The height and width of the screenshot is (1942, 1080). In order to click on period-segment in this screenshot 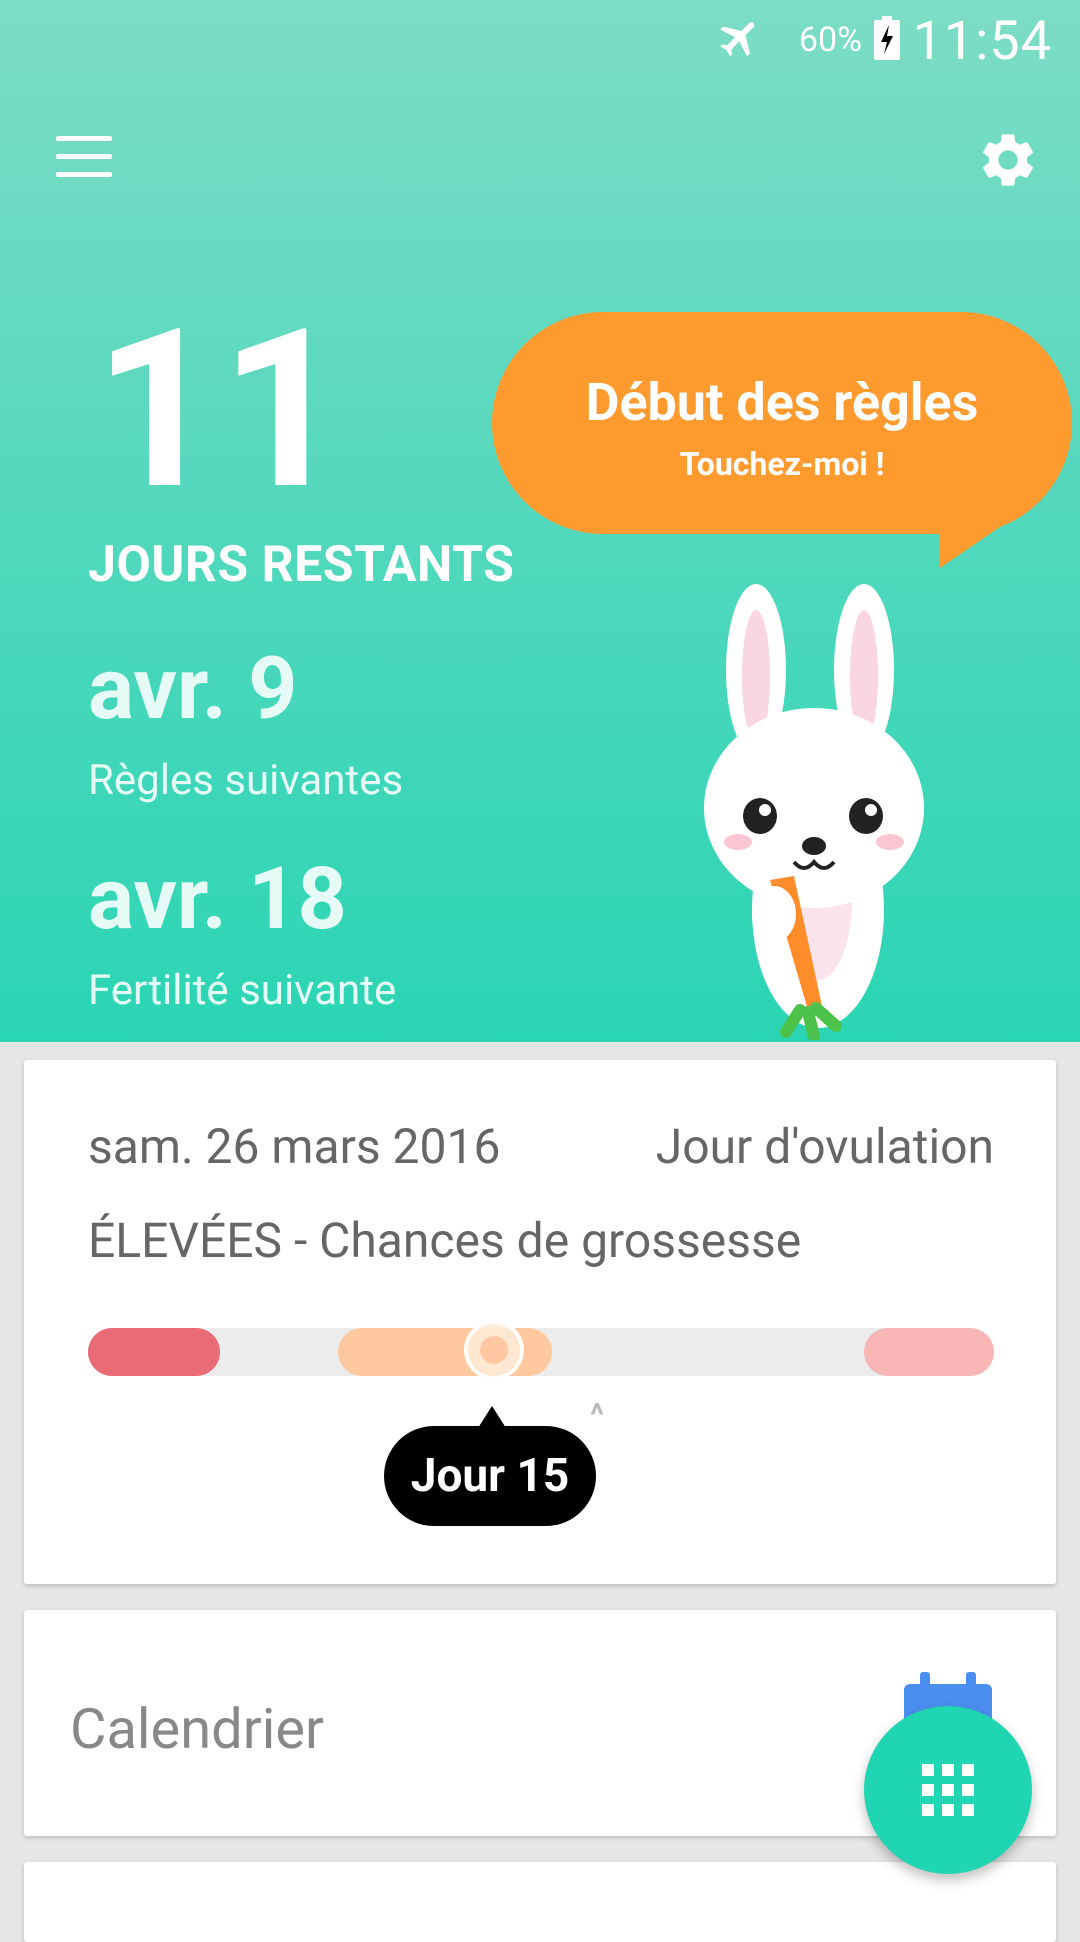, I will do `click(154, 1352)`.